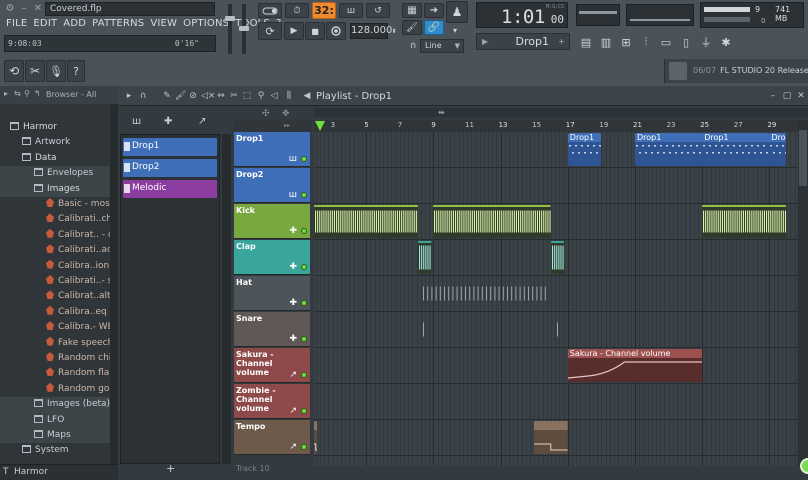 The image size is (808, 480). I want to click on mute-icon: ◁×, so click(208, 96).